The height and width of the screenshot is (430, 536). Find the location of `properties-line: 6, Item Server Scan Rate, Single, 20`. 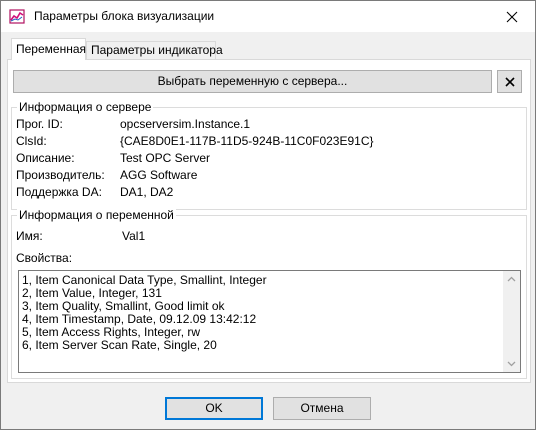

properties-line: 6, Item Server Scan Rate, Single, 20 is located at coordinates (119, 345).